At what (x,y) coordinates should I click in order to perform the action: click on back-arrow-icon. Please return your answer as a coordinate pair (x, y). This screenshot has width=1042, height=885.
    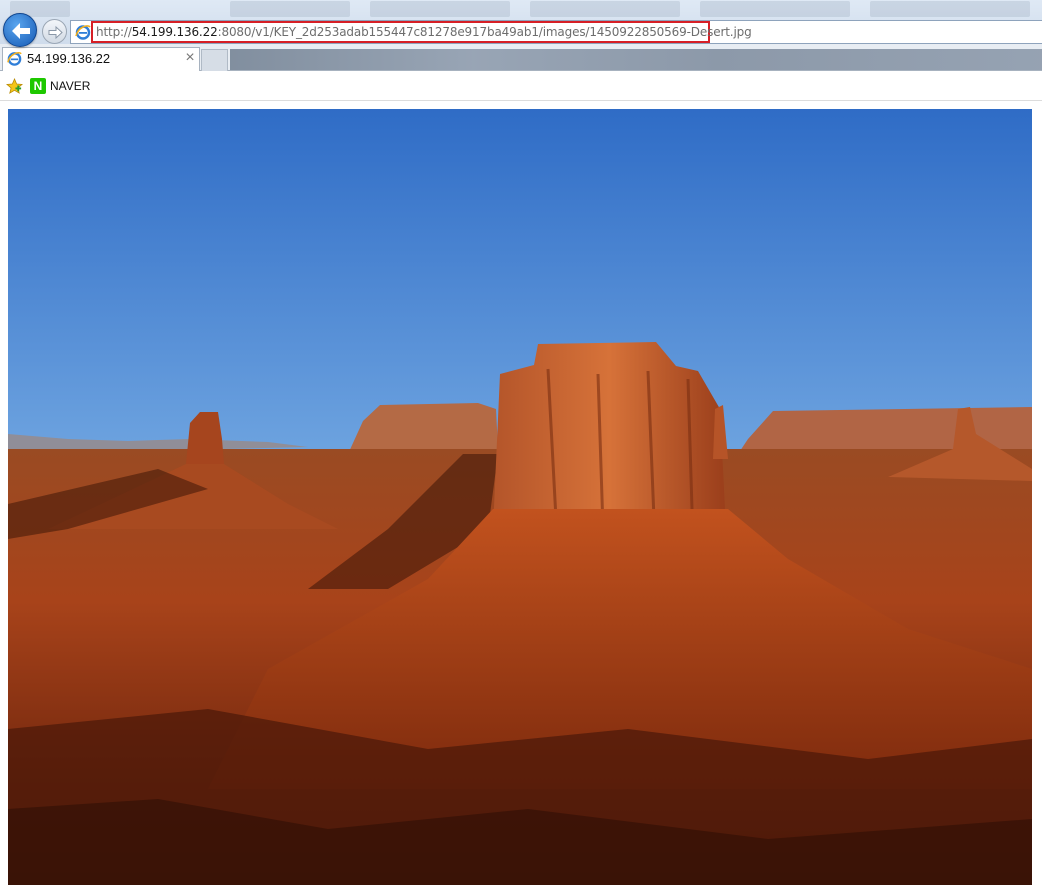
    Looking at the image, I should click on (21, 31).